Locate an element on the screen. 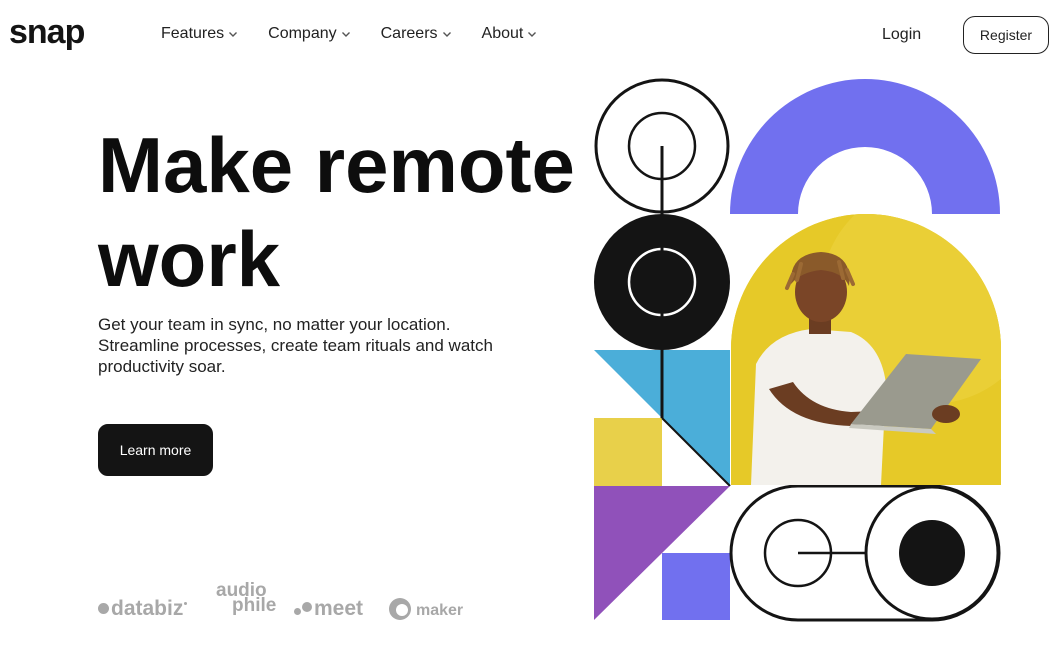  nav-item-careers: Careers is located at coordinates (416, 34).